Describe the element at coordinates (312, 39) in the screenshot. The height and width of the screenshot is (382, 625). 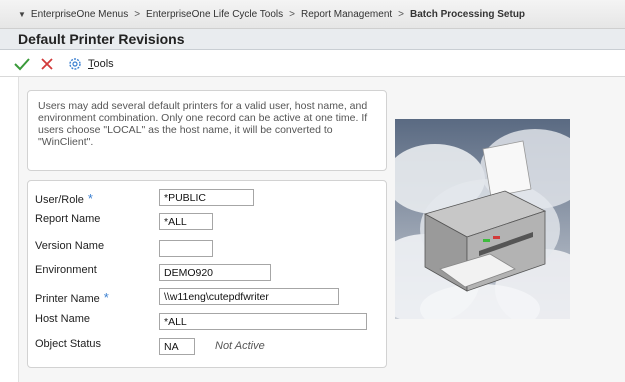
I see `title-bar: Default Printer Revisions` at that location.